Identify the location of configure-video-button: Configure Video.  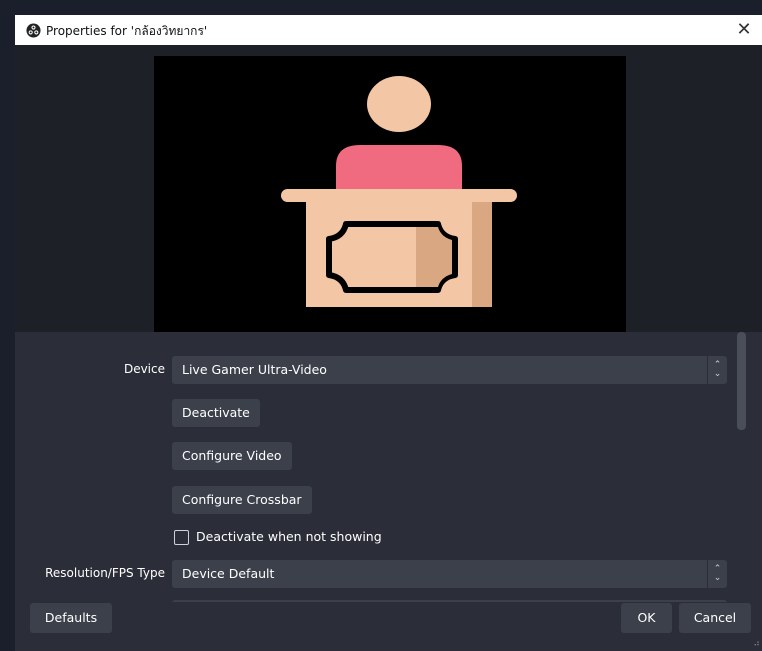
(232, 456).